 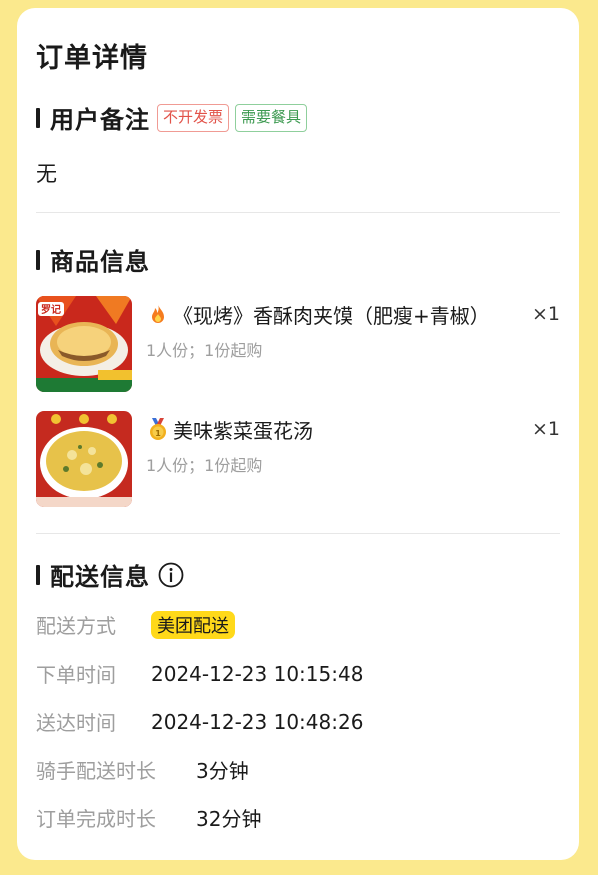 What do you see at coordinates (318, 314) in the screenshot?
I see `product-name: 《现烤》香酥肉夹馍（肥瘦+青椒）` at bounding box center [318, 314].